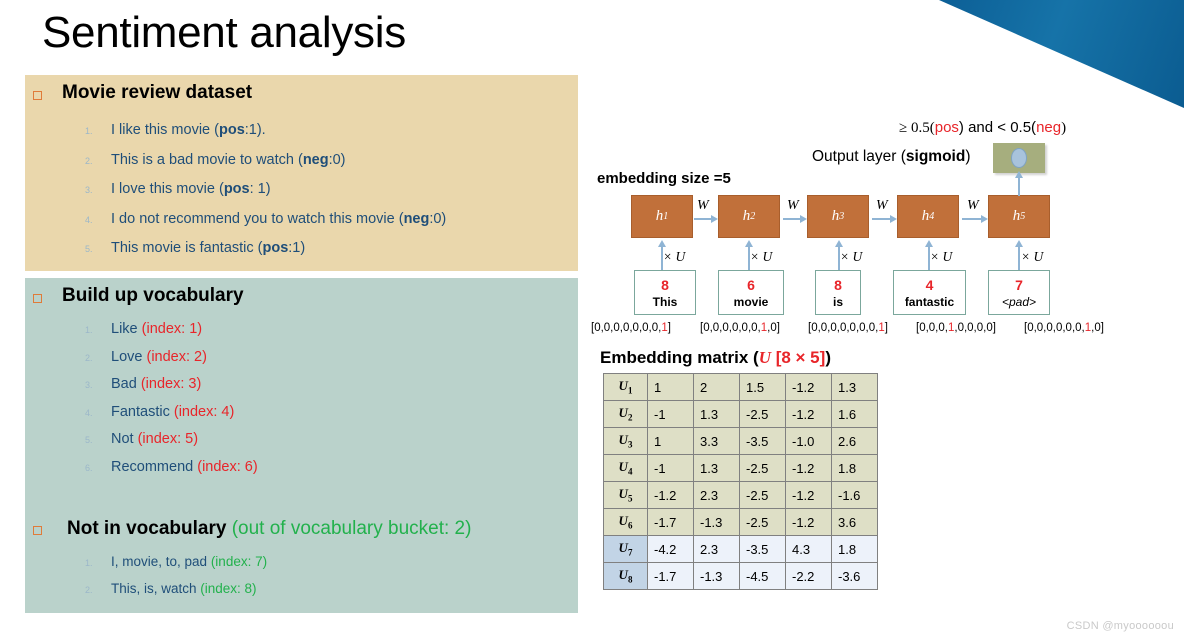 This screenshot has width=1184, height=641. What do you see at coordinates (793, 205) in the screenshot?
I see `weight-label-w-2: W` at bounding box center [793, 205].